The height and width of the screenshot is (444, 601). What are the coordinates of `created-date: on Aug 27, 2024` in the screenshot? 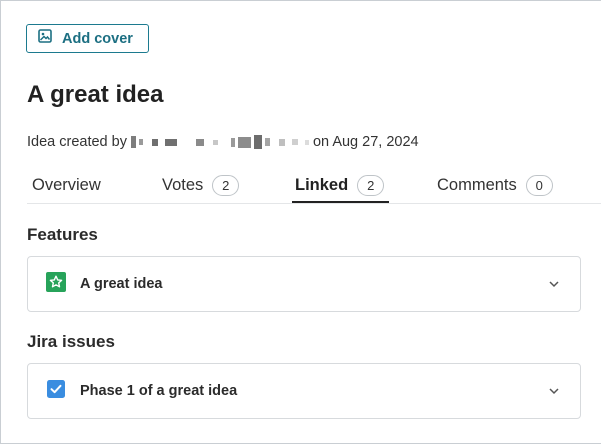 It's located at (365, 142).